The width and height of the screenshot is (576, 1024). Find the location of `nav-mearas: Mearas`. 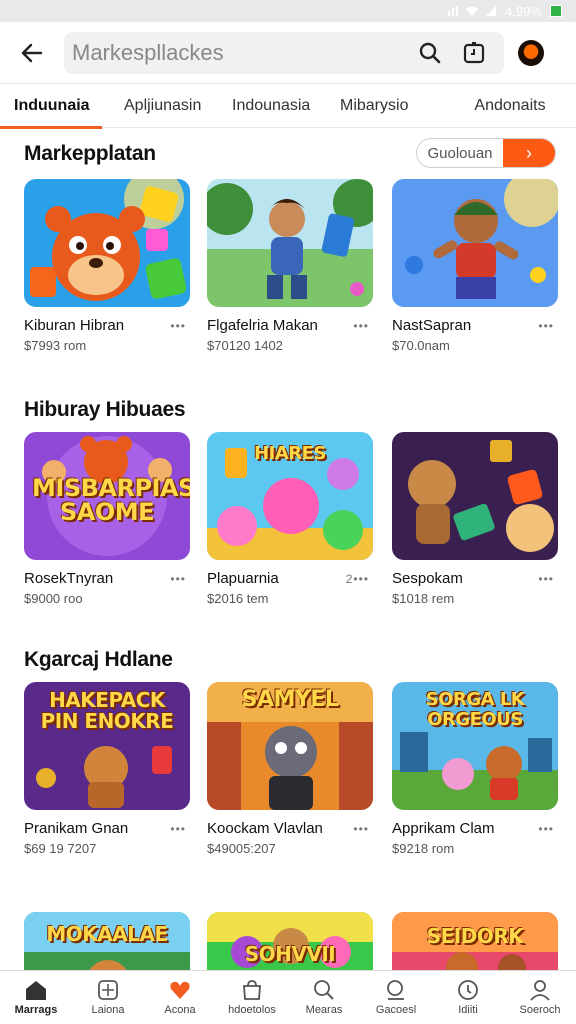

nav-mearas: Mearas is located at coordinates (324, 997).